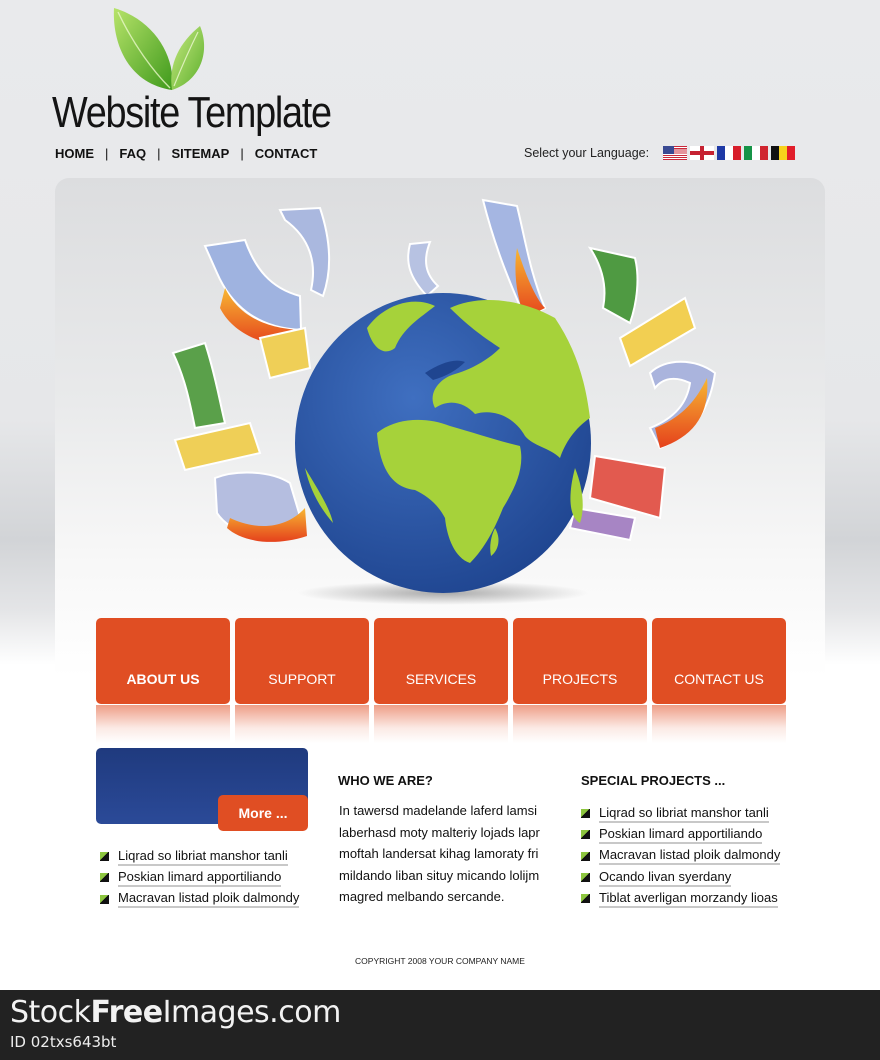 The width and height of the screenshot is (880, 1060). Describe the element at coordinates (756, 153) in the screenshot. I see `italy-flag-icon` at that location.